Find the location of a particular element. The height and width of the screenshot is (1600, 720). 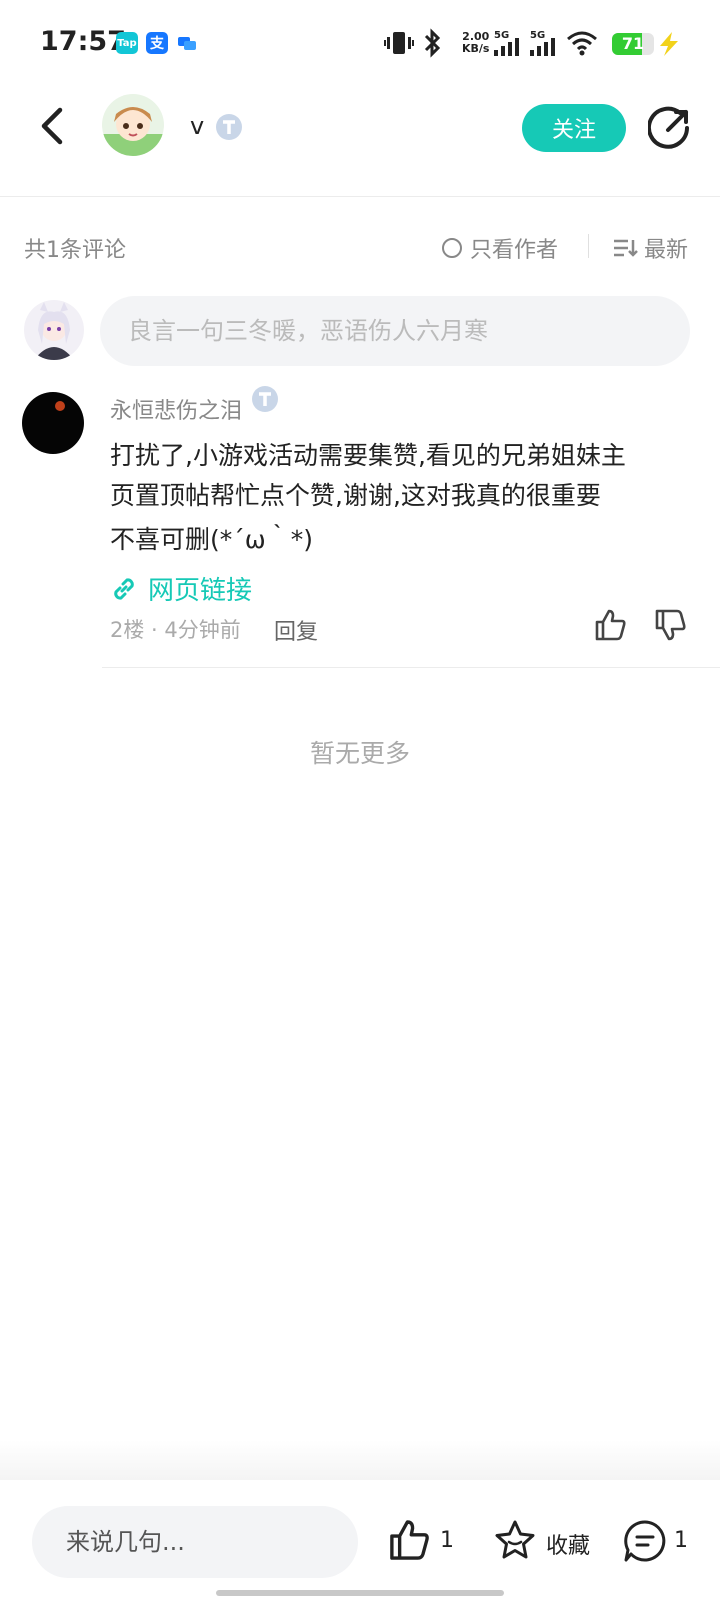

share-icon is located at coordinates (668, 127).